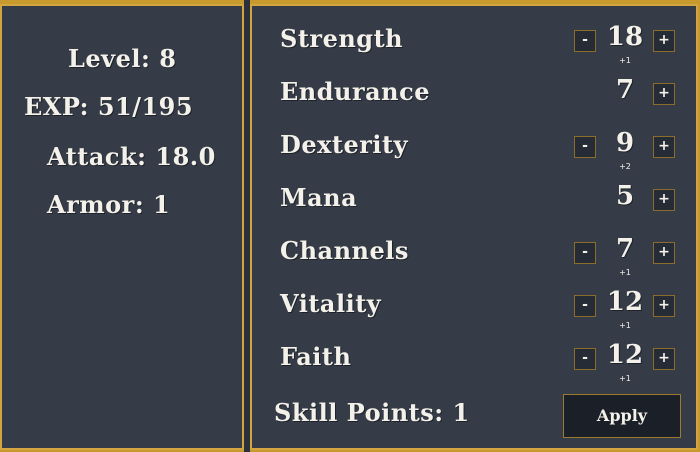 This screenshot has height=452, width=700. Describe the element at coordinates (109, 204) in the screenshot. I see `armor-text: Armor: 1` at that location.